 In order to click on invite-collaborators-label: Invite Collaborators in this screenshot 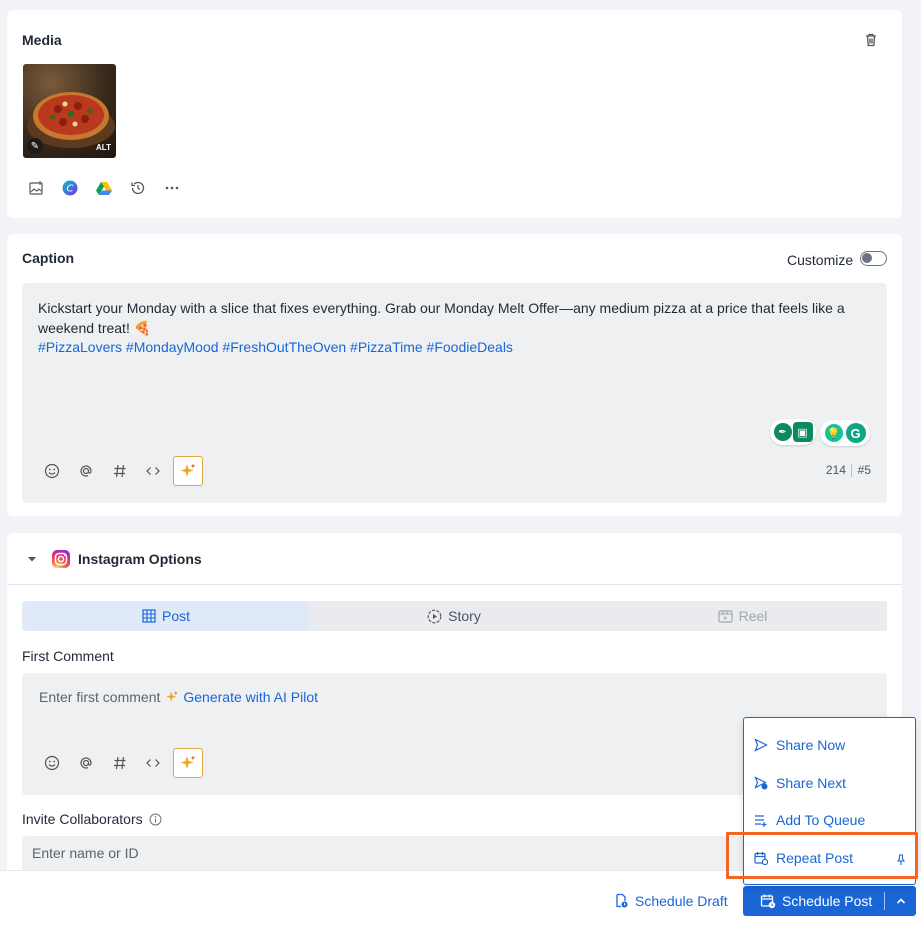, I will do `click(82, 819)`.